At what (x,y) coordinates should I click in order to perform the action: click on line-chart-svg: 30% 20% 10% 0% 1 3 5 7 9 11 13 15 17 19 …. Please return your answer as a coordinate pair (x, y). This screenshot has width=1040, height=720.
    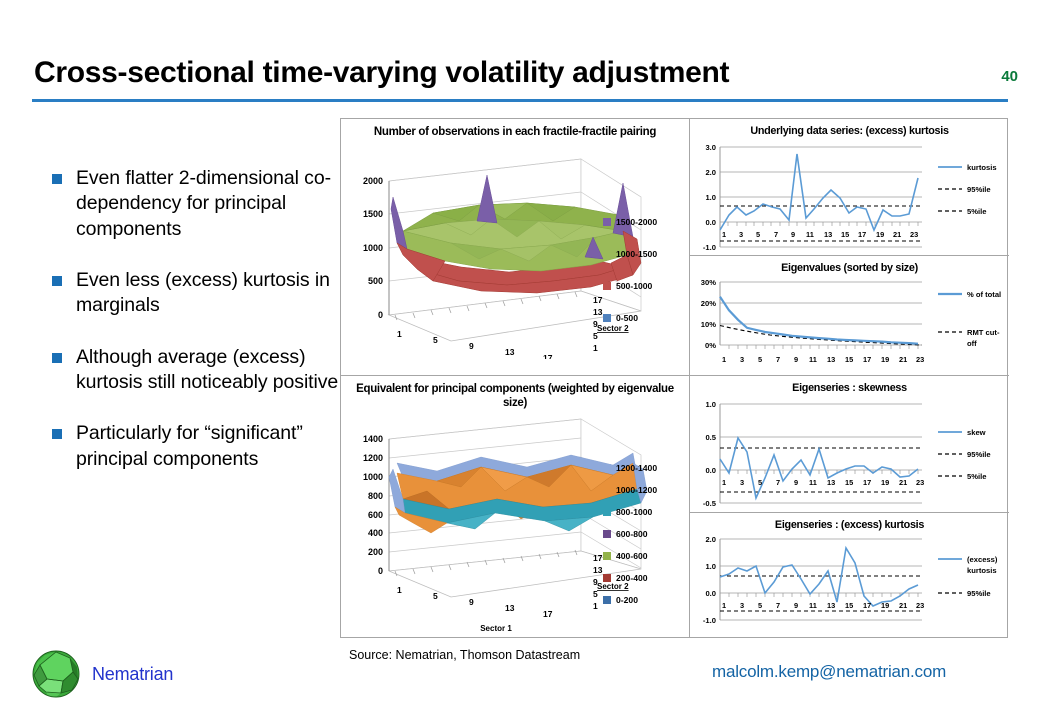
    Looking at the image, I should click on (851, 321).